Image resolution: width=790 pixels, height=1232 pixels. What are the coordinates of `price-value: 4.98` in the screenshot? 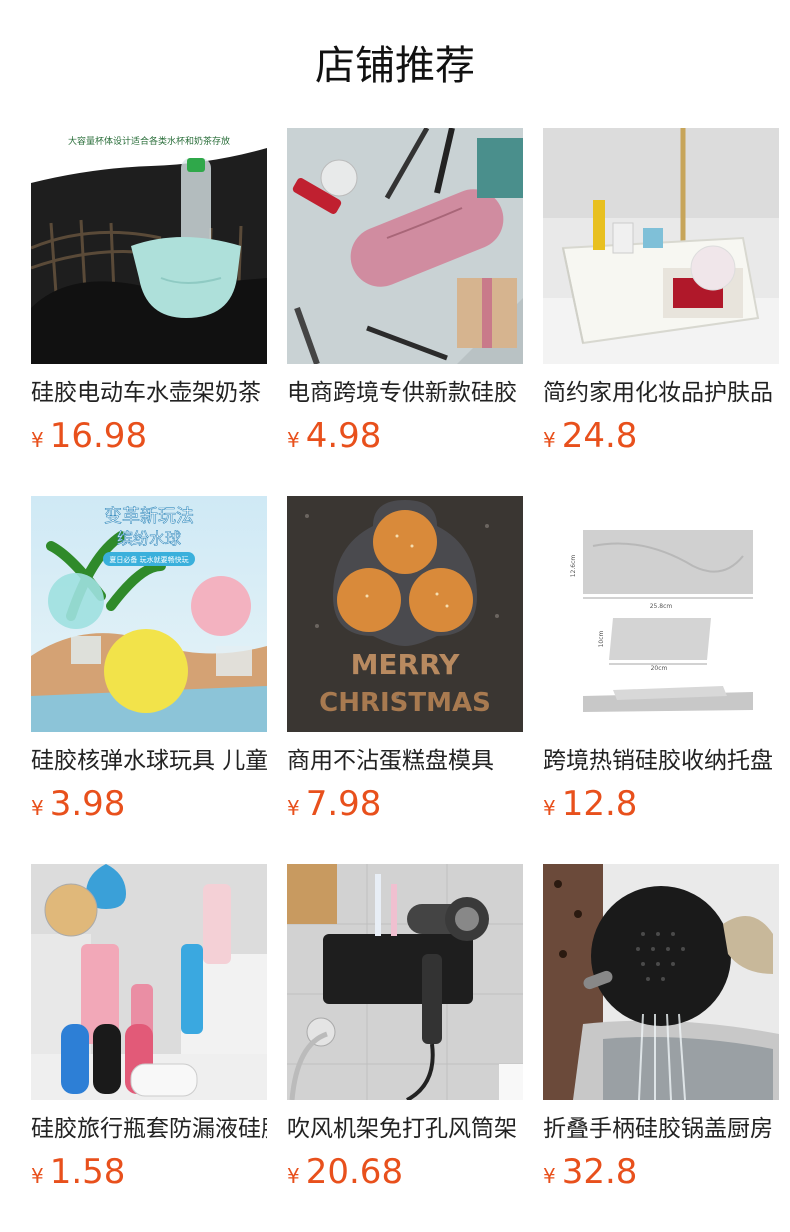 It's located at (343, 436).